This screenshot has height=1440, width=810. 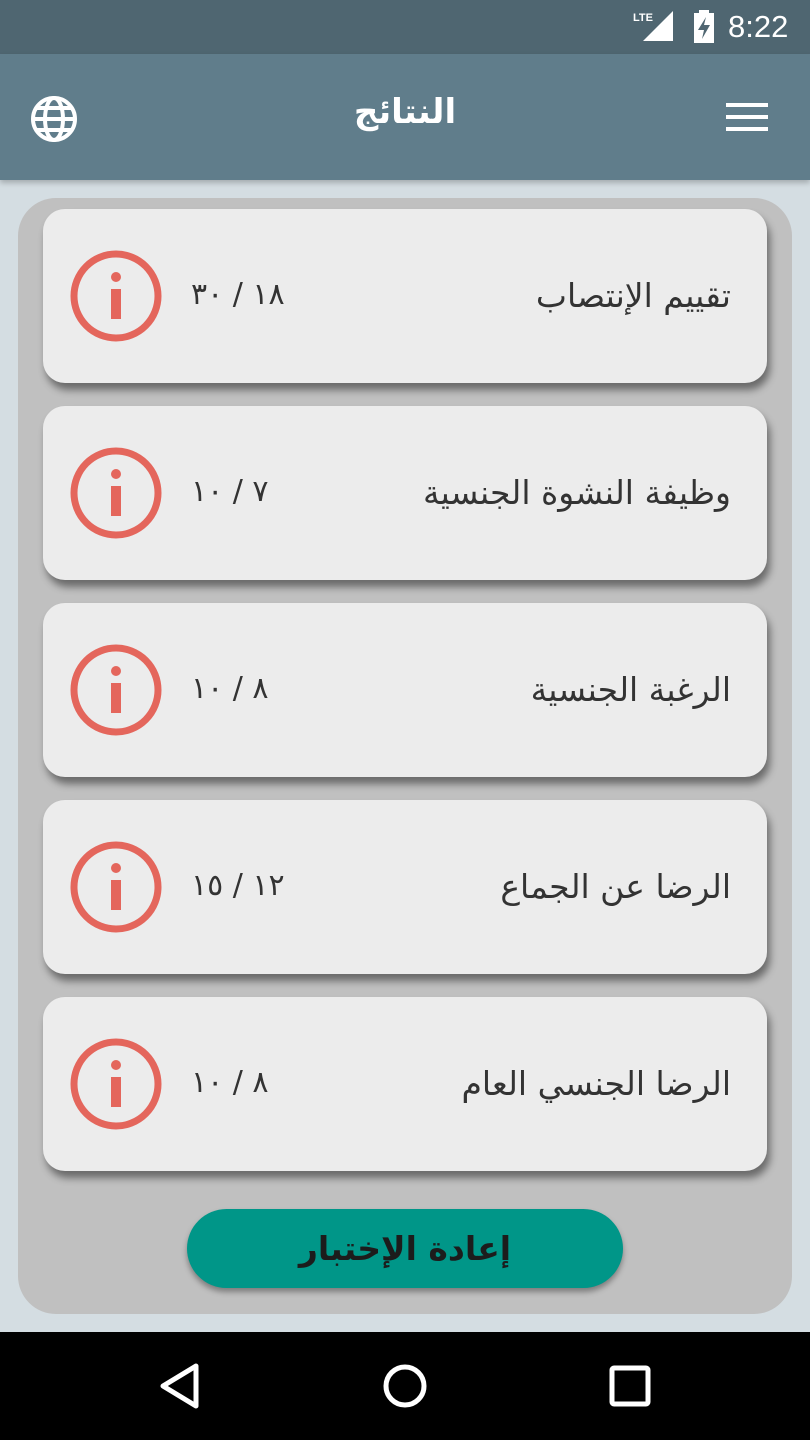 What do you see at coordinates (653, 26) in the screenshot?
I see `lte-signal-icon: LTE` at bounding box center [653, 26].